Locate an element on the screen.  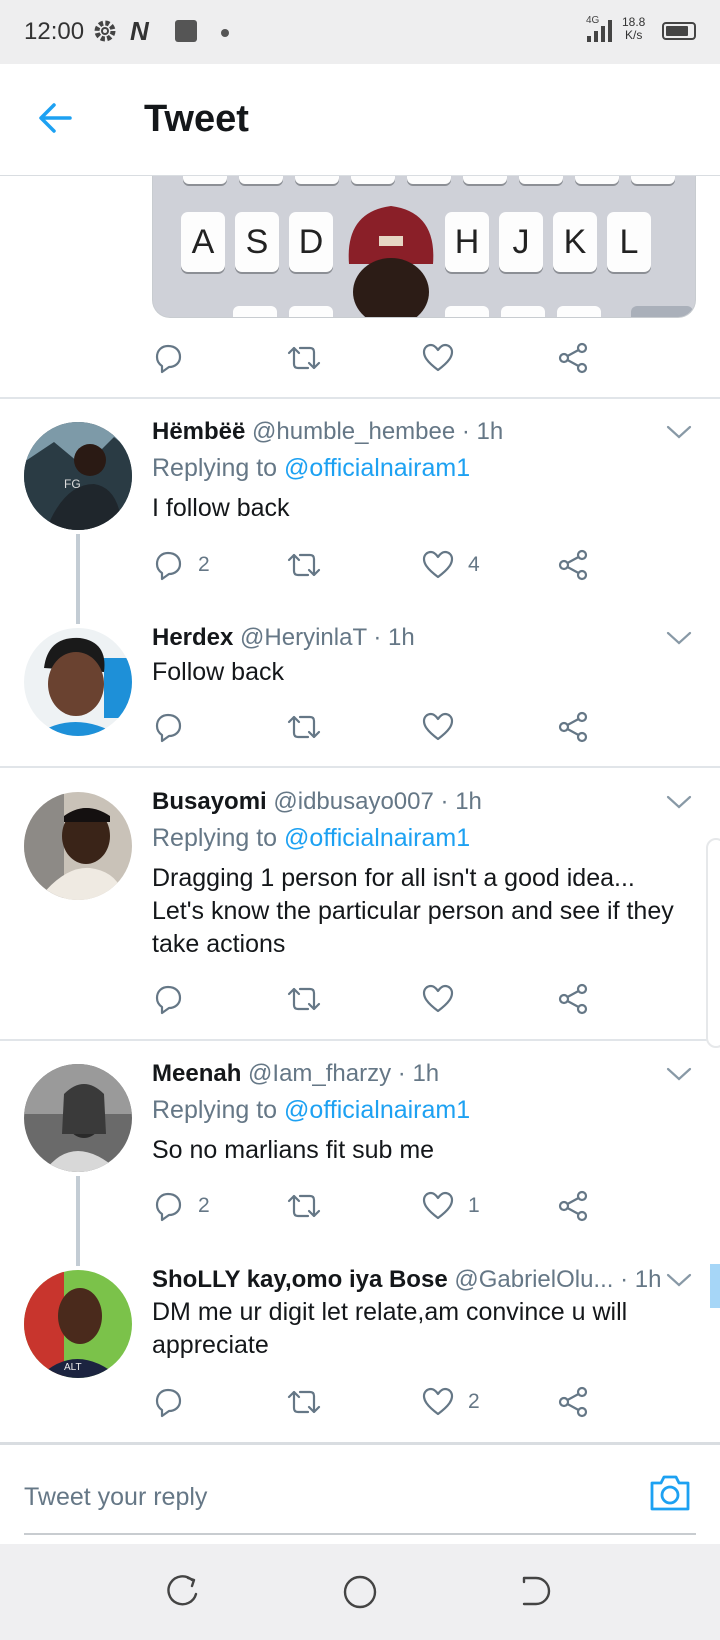
arrow-left-icon is located at coordinates (56, 120).